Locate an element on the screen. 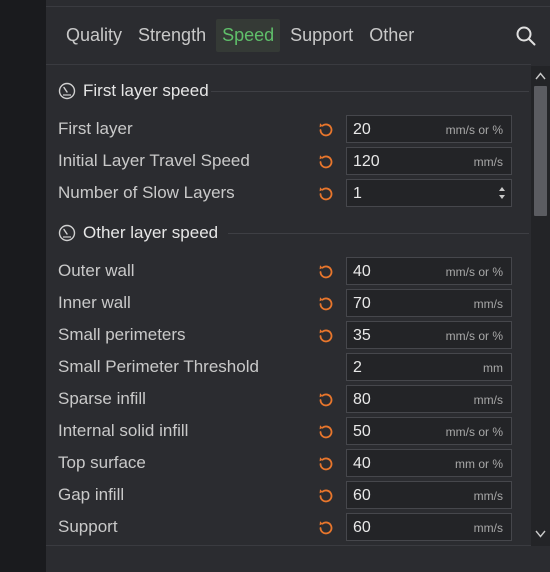 The height and width of the screenshot is (572, 550). setting-label: Top surface is located at coordinates (102, 462).